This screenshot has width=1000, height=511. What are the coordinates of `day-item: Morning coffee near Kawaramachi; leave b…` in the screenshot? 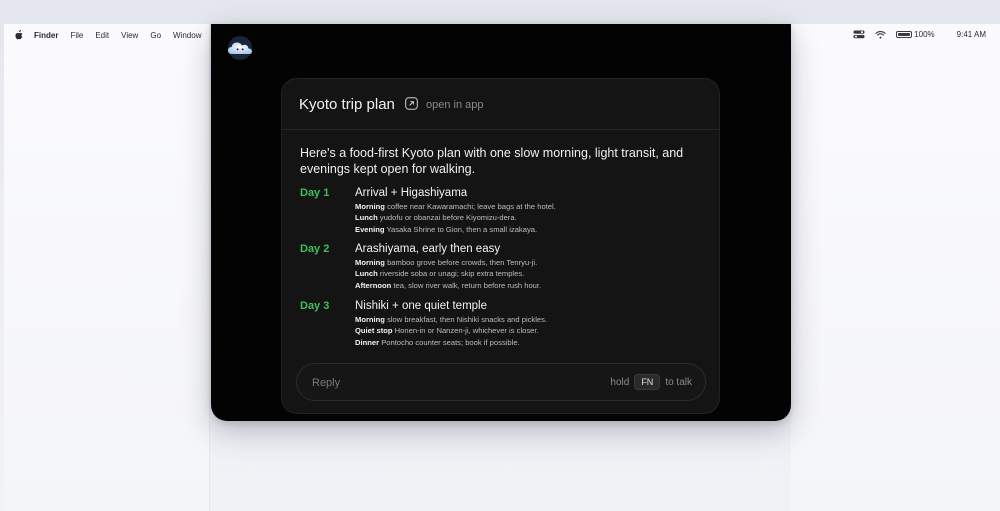 It's located at (455, 206).